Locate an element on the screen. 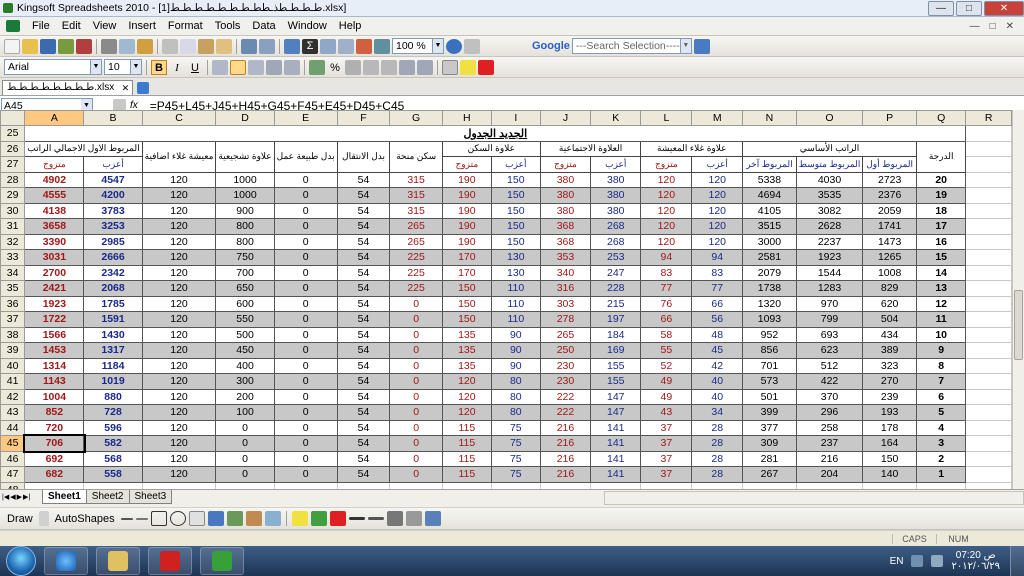 The image size is (1024, 576). data-cell-P: 1741 is located at coordinates (889, 226).